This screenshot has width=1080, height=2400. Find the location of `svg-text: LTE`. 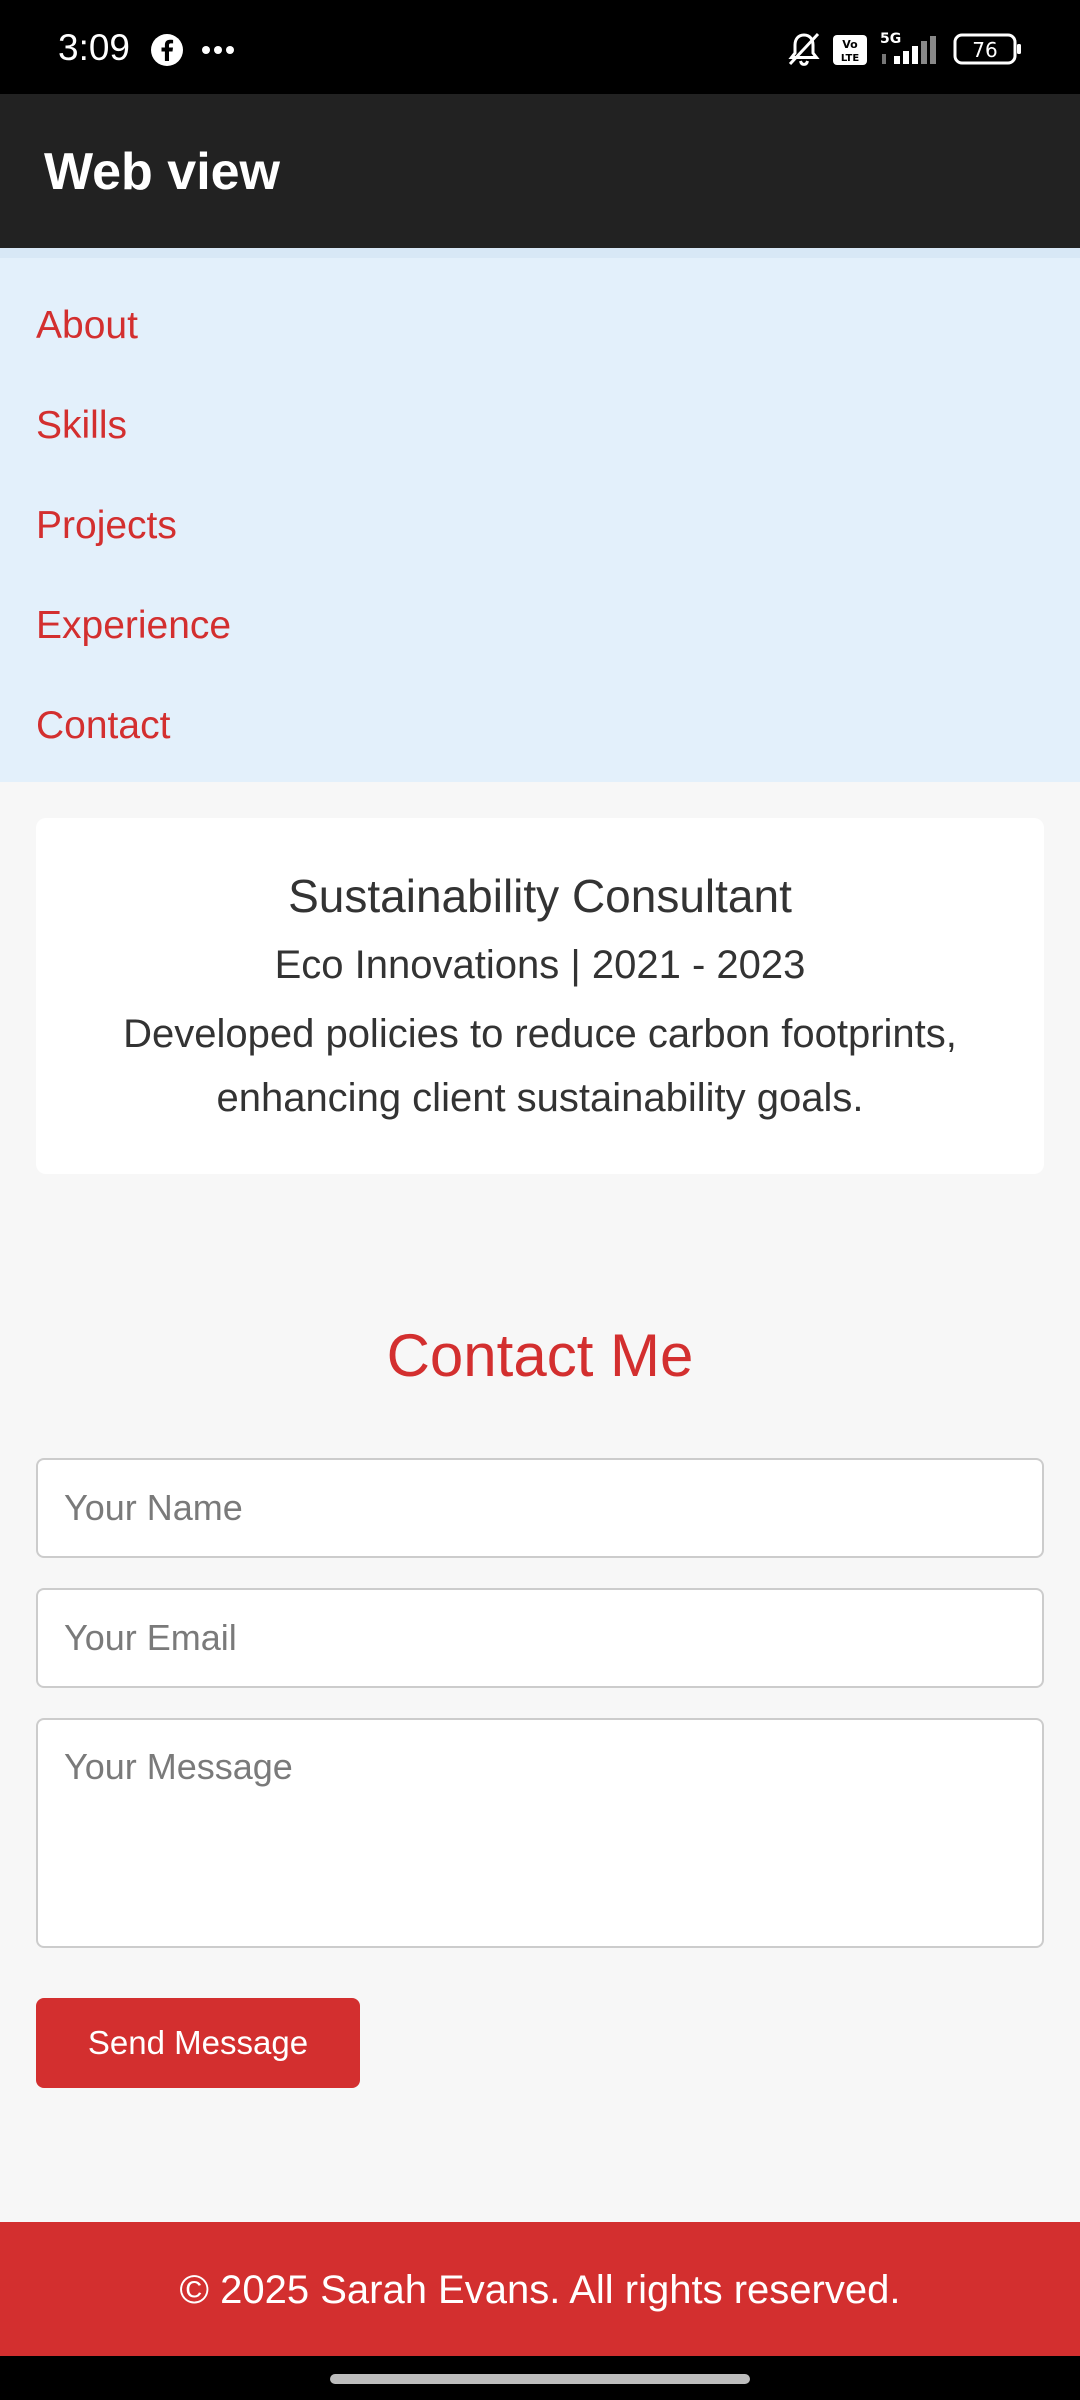

svg-text: LTE is located at coordinates (850, 58).